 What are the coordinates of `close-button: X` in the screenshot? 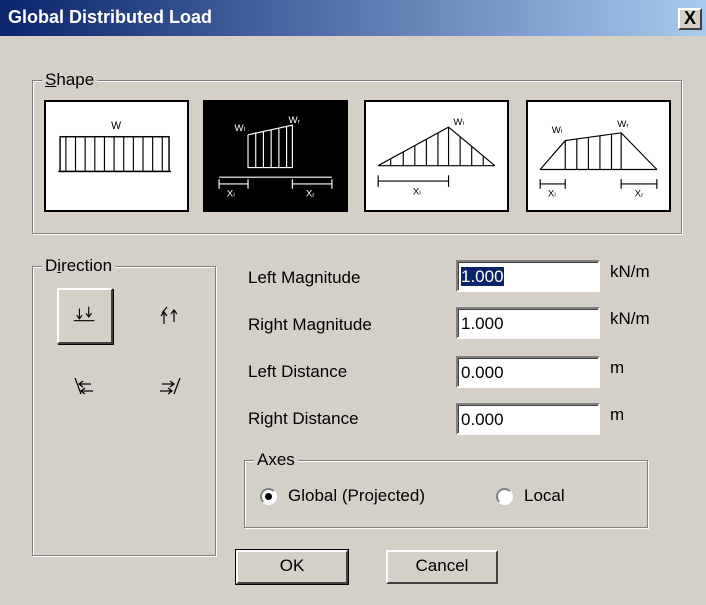 It's located at (690, 19).